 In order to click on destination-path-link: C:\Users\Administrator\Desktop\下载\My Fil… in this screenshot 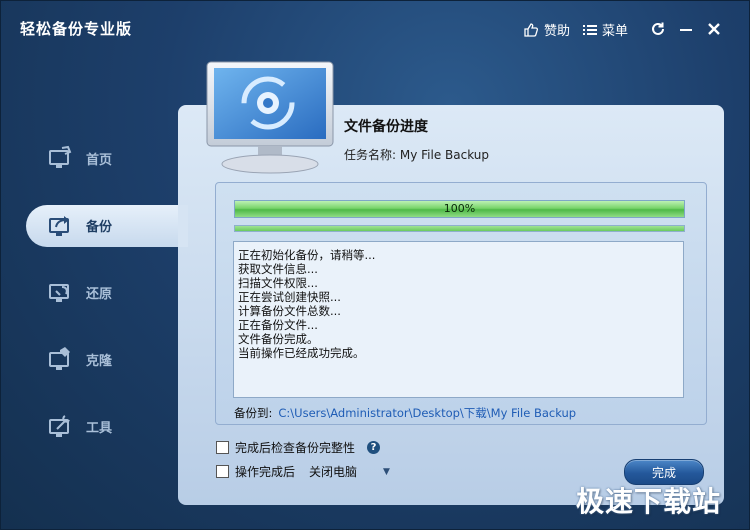, I will do `click(427, 413)`.